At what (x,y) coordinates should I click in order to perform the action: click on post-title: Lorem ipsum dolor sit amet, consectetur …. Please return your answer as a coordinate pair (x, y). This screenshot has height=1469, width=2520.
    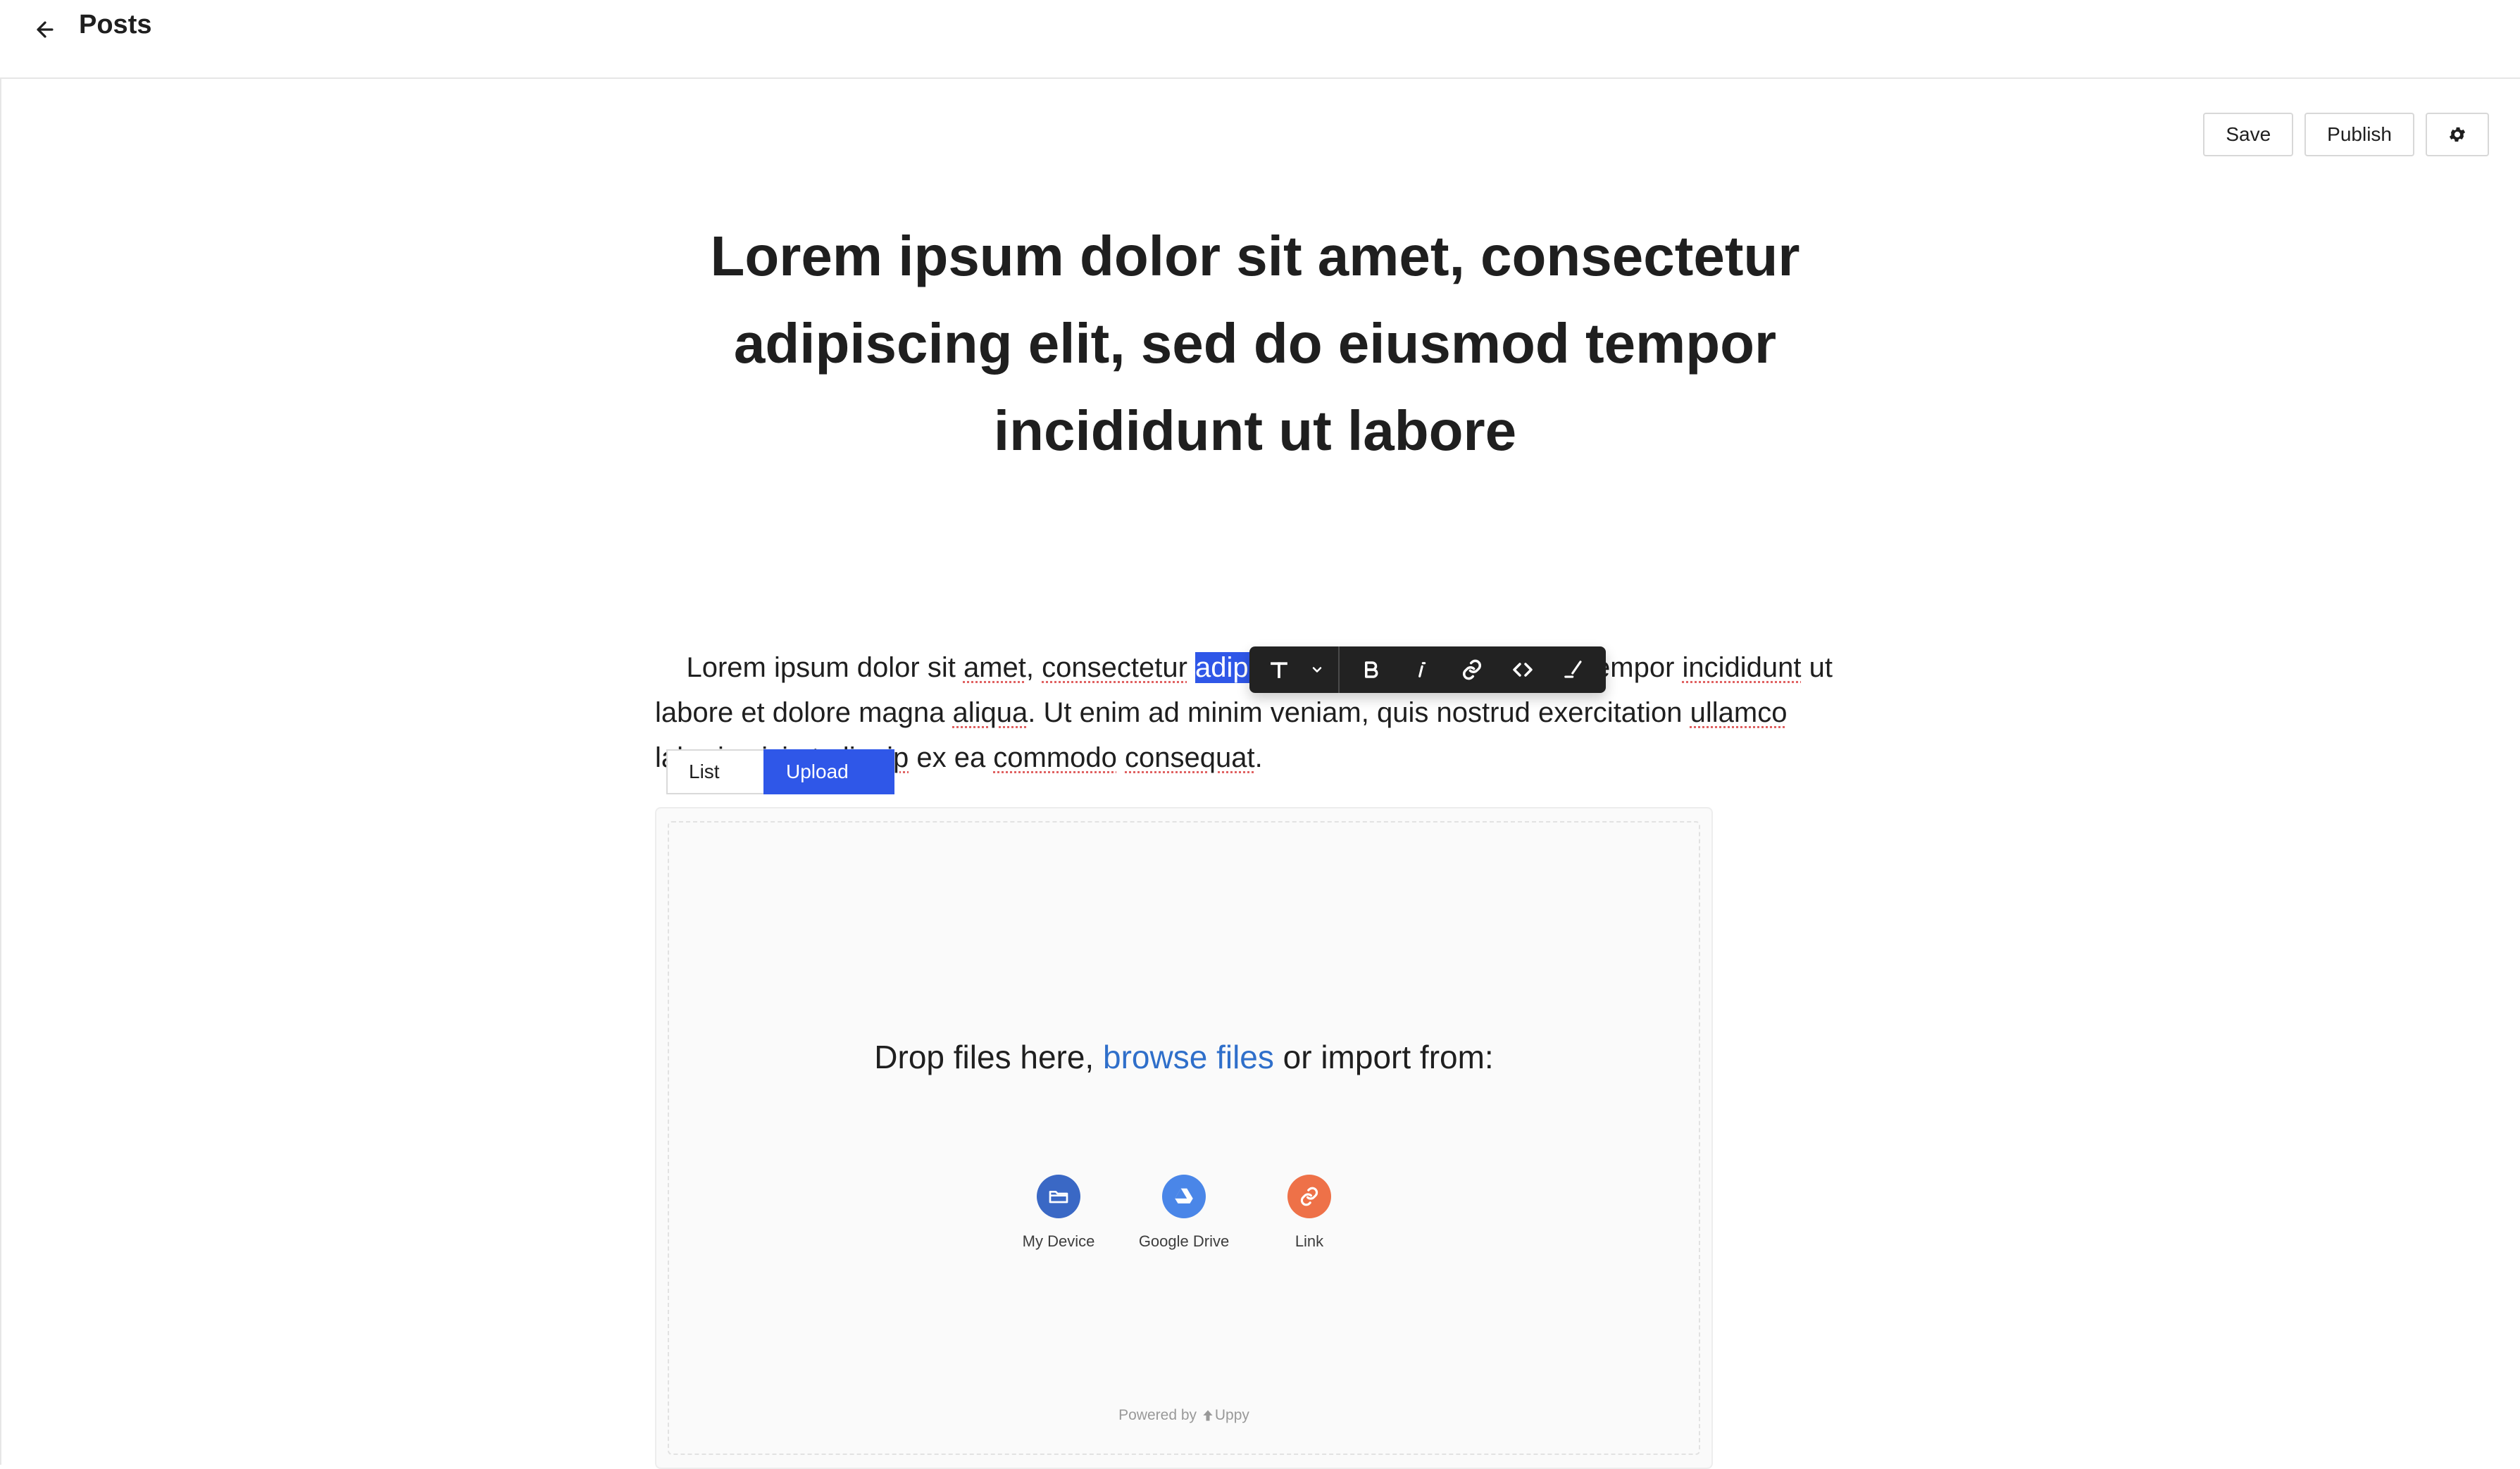
    Looking at the image, I should click on (1255, 344).